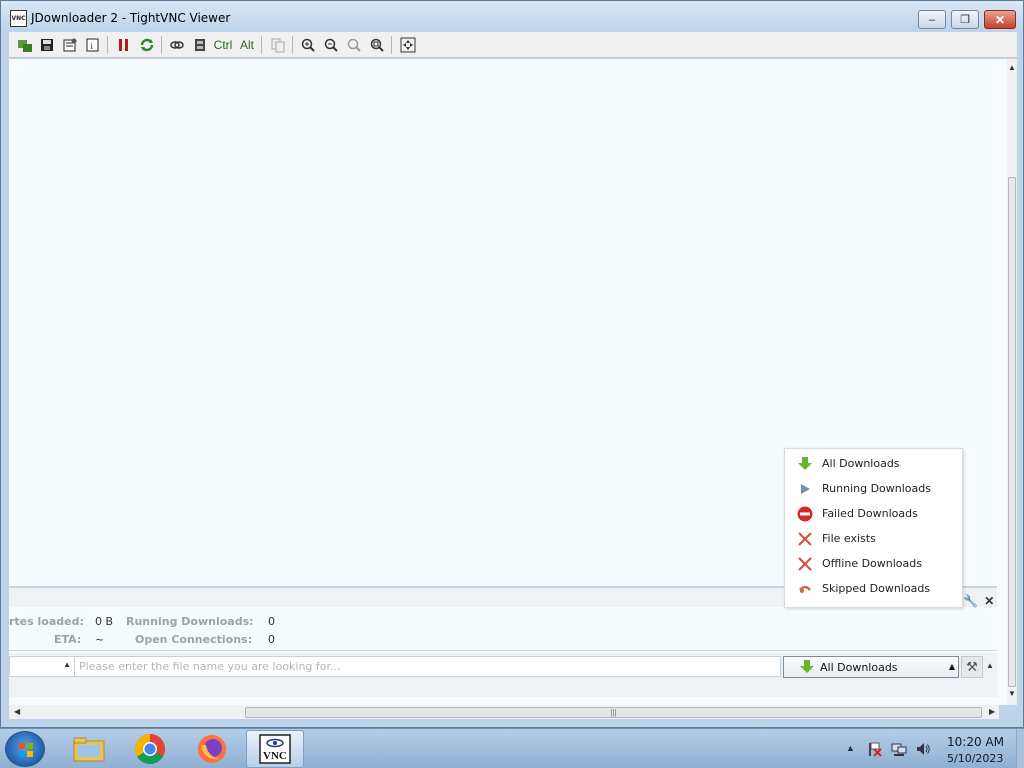 The height and width of the screenshot is (768, 1024). I want to click on horizontal-scrollbar: ◀ ||| ▶, so click(504, 712).